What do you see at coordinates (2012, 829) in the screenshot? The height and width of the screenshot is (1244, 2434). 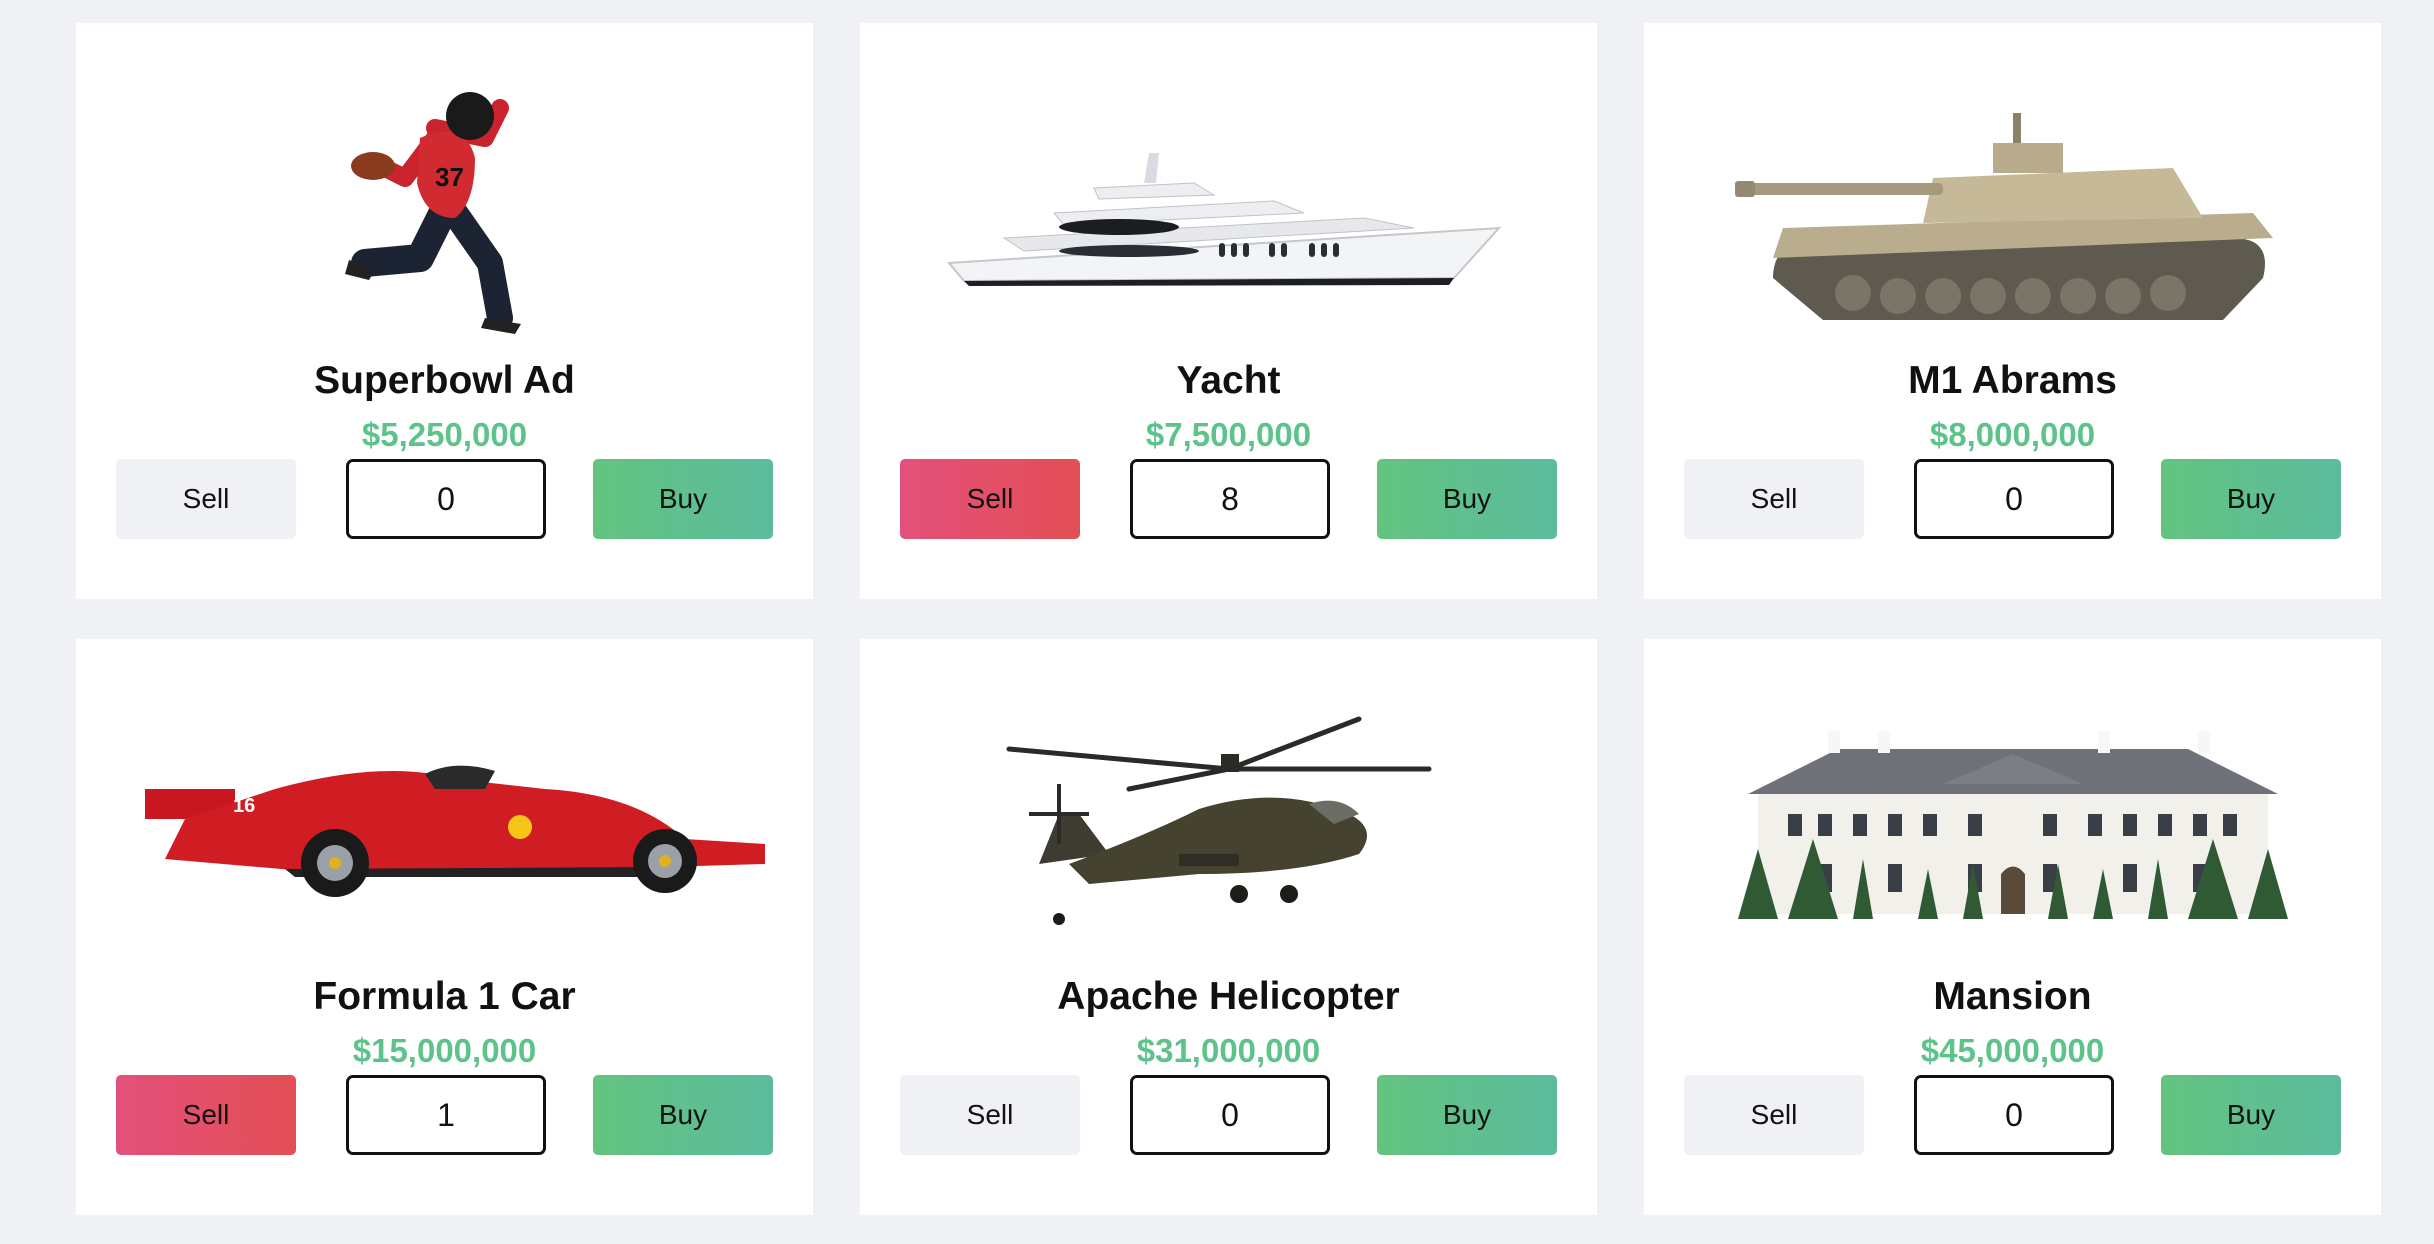 I see `mansion-image` at bounding box center [2012, 829].